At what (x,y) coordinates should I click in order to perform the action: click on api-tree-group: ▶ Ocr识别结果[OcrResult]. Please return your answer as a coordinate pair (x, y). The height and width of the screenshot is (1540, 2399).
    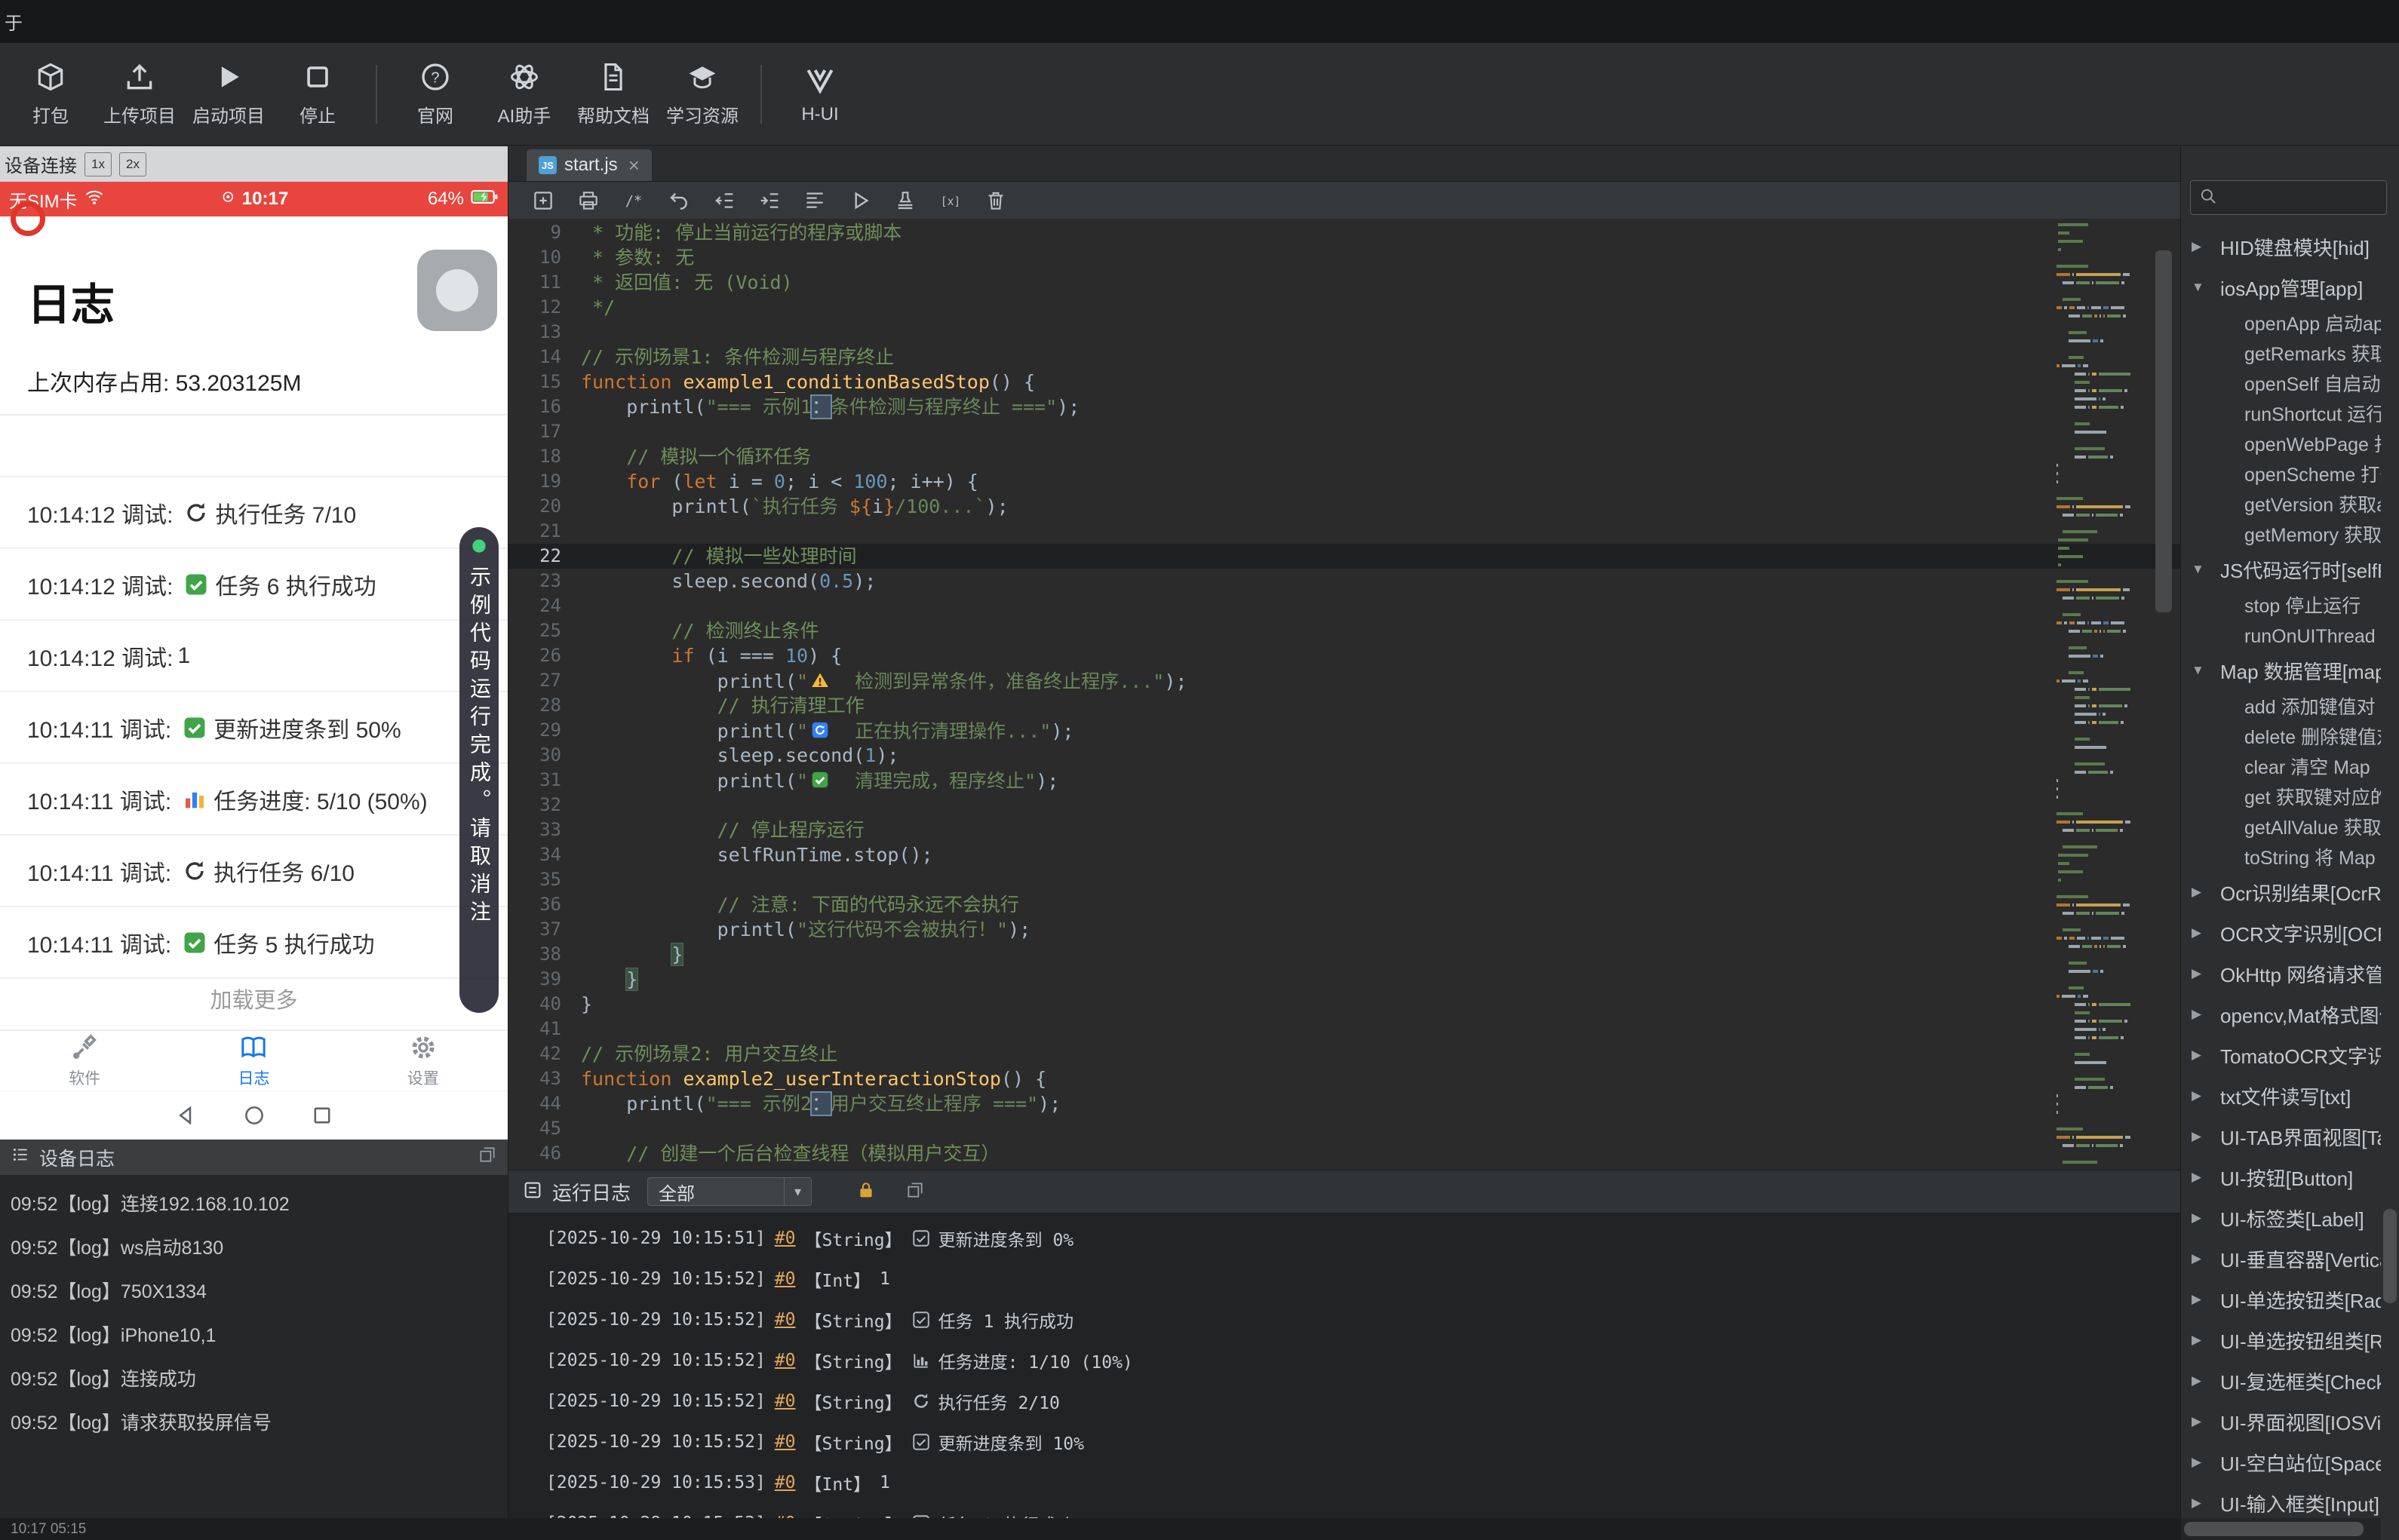
    Looking at the image, I should click on (2281, 892).